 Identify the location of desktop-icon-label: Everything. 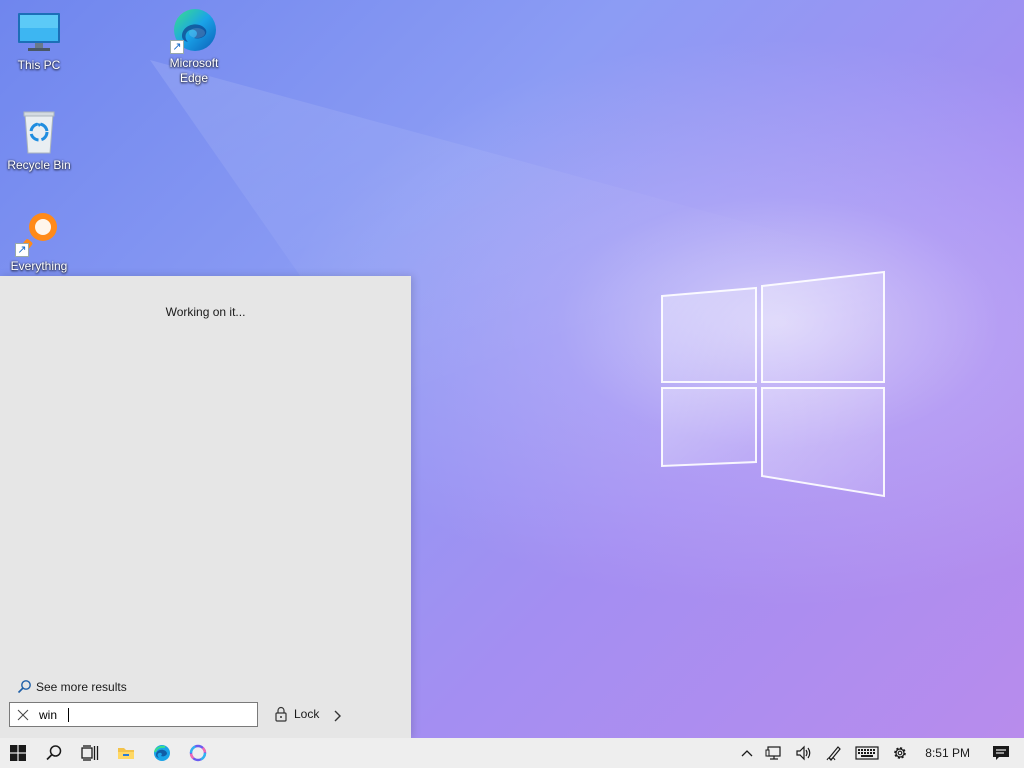
(39, 266).